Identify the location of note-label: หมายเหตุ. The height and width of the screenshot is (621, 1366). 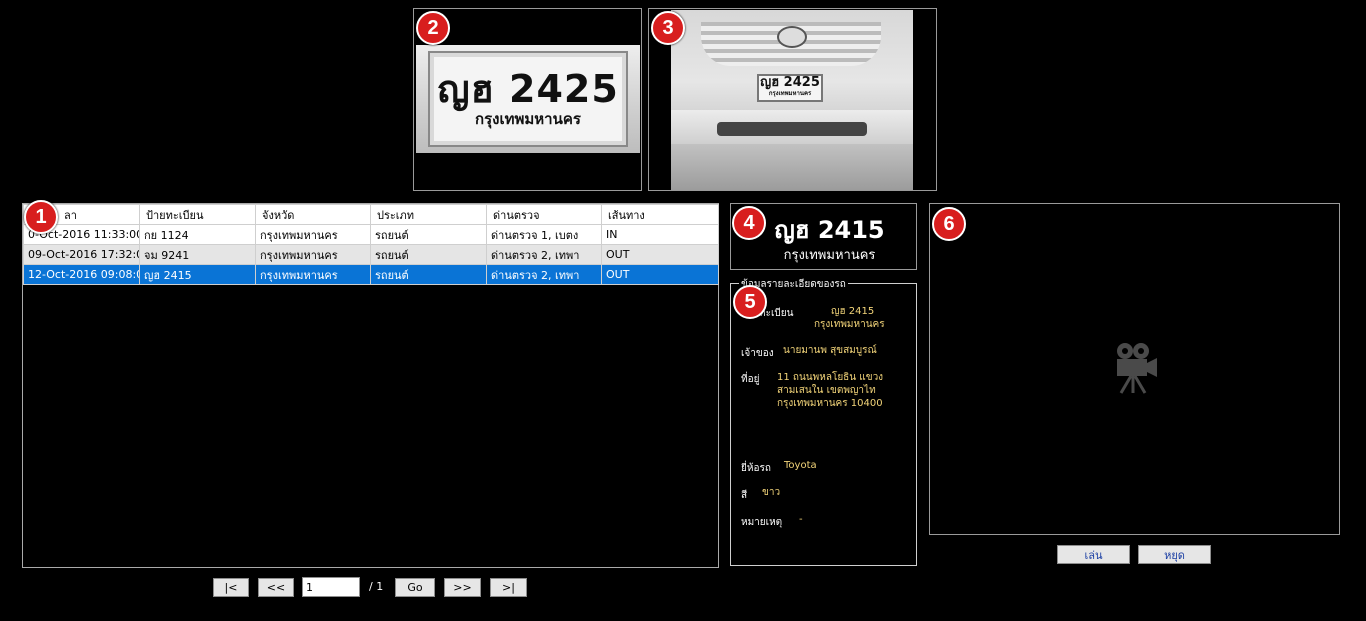
(762, 522).